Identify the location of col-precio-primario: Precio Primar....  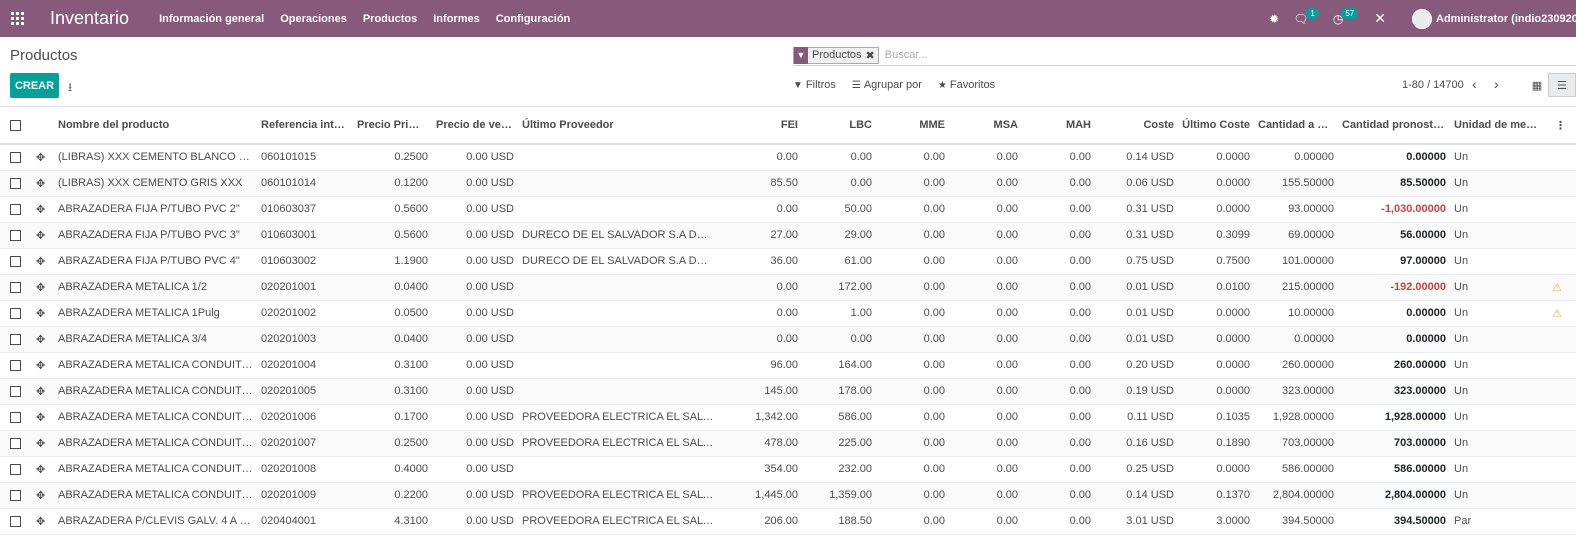
(392, 126).